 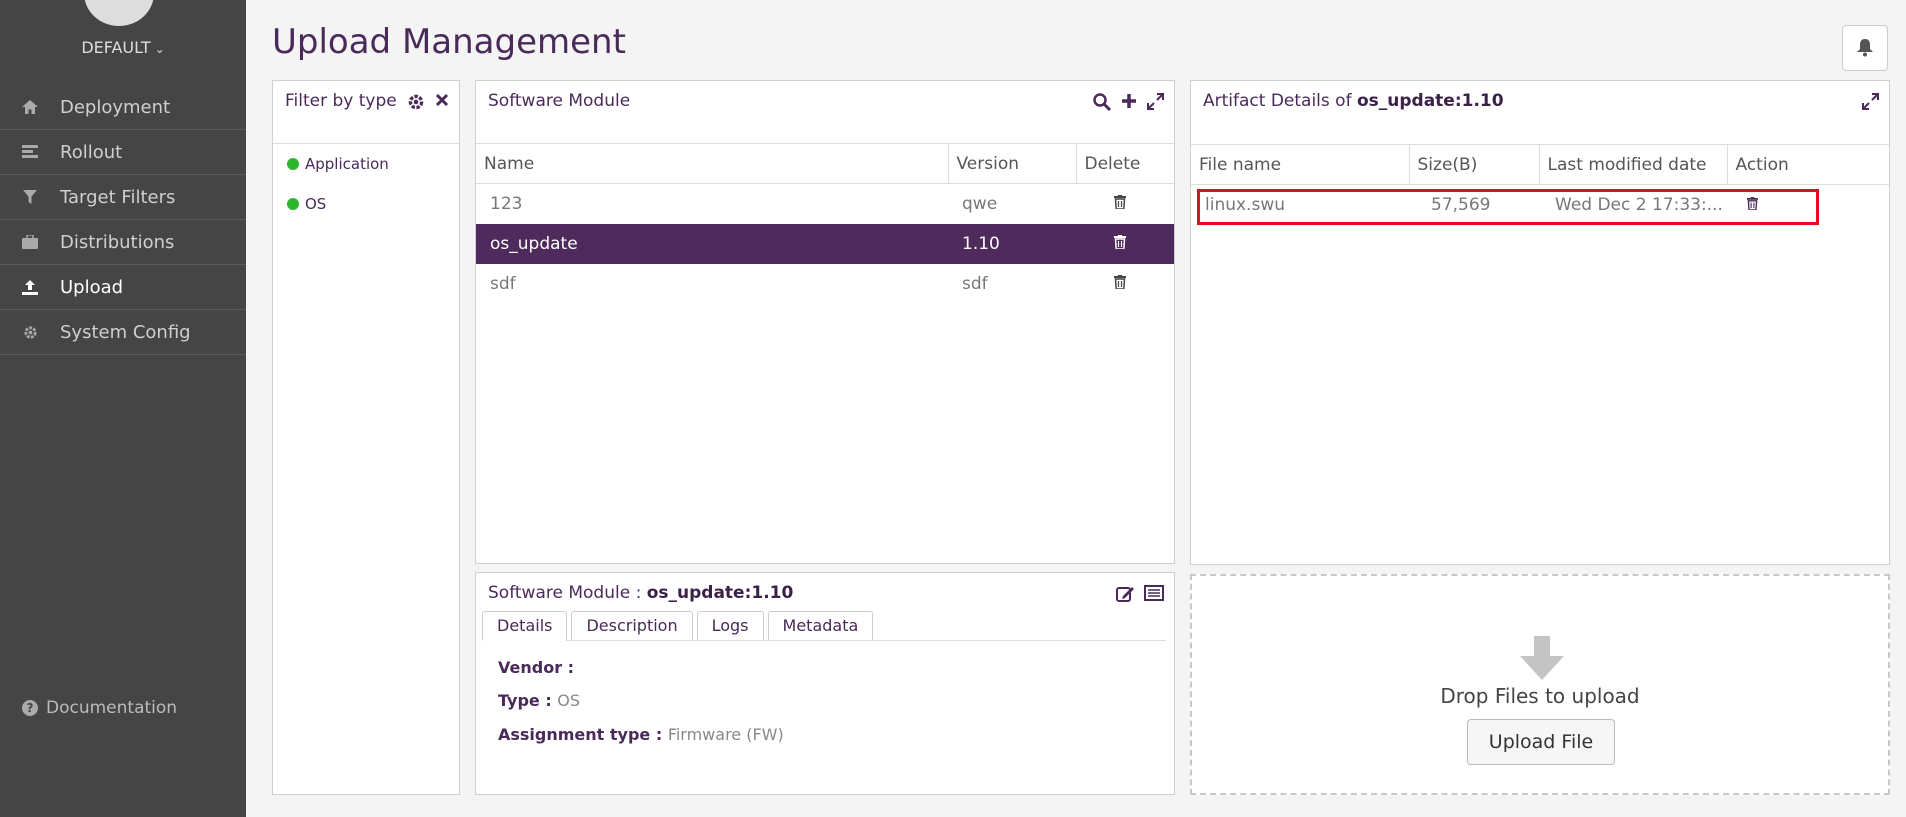 What do you see at coordinates (159, 49) in the screenshot?
I see `chevron-down-icon: ⌄` at bounding box center [159, 49].